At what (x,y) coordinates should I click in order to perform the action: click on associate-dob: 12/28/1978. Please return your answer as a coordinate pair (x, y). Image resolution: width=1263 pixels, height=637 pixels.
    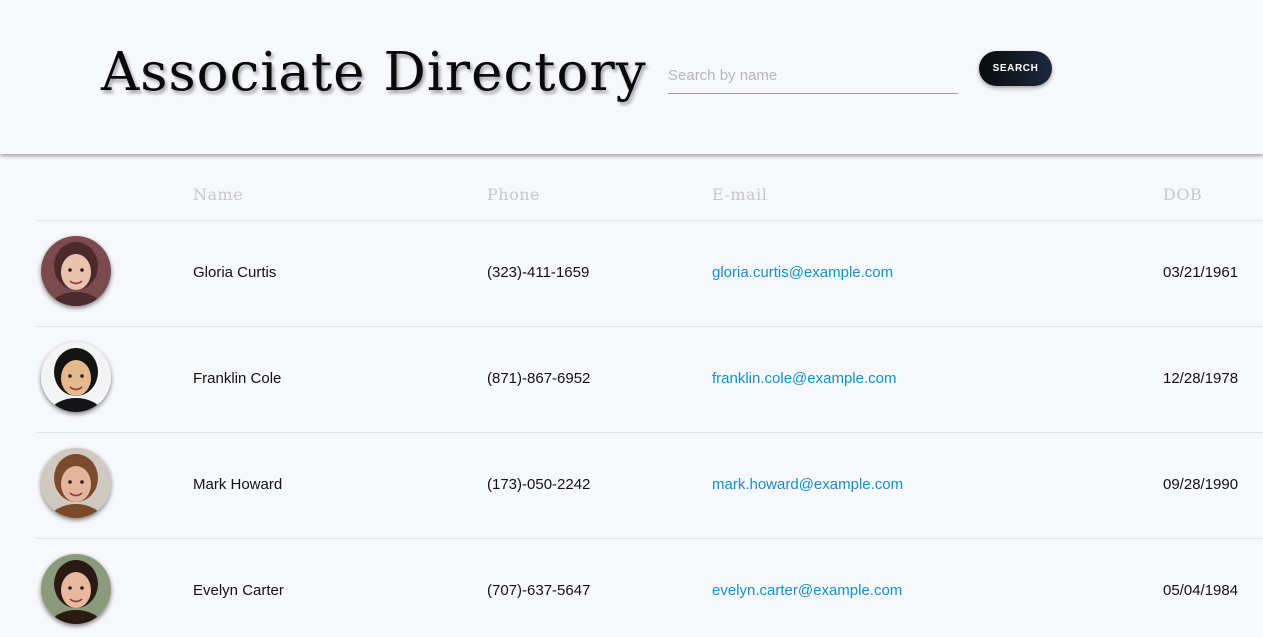
    Looking at the image, I should click on (1201, 378).